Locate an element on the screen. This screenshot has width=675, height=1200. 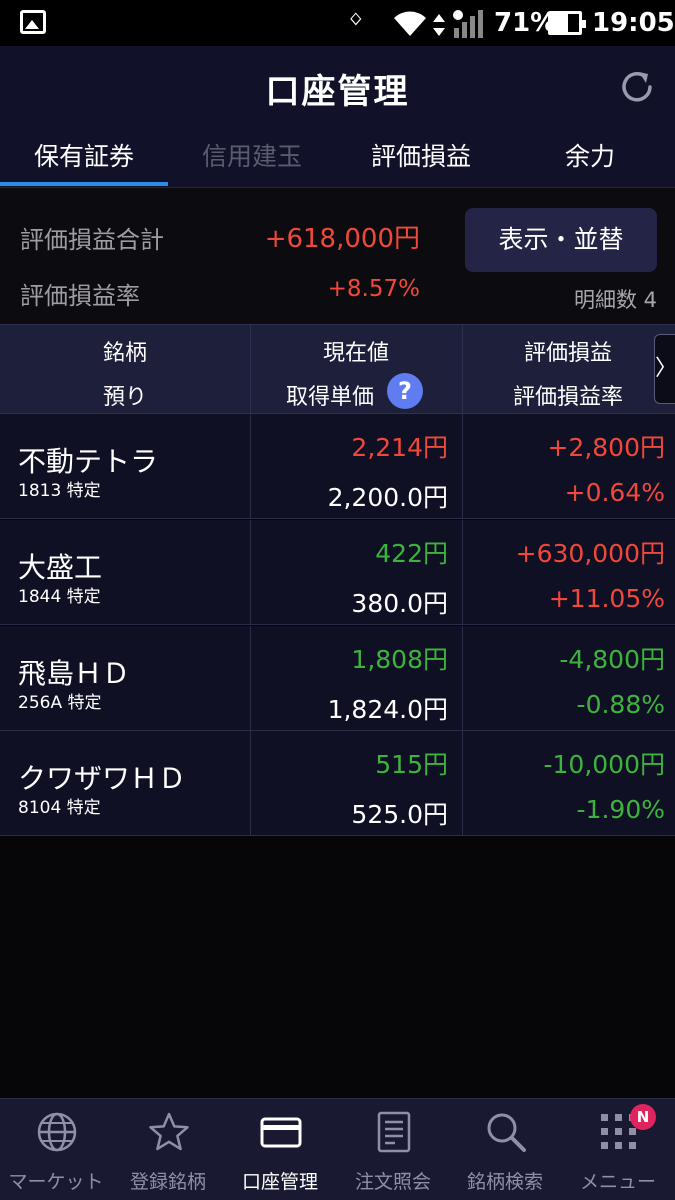
profit-loss-rate: +0.64% is located at coordinates (614, 492).